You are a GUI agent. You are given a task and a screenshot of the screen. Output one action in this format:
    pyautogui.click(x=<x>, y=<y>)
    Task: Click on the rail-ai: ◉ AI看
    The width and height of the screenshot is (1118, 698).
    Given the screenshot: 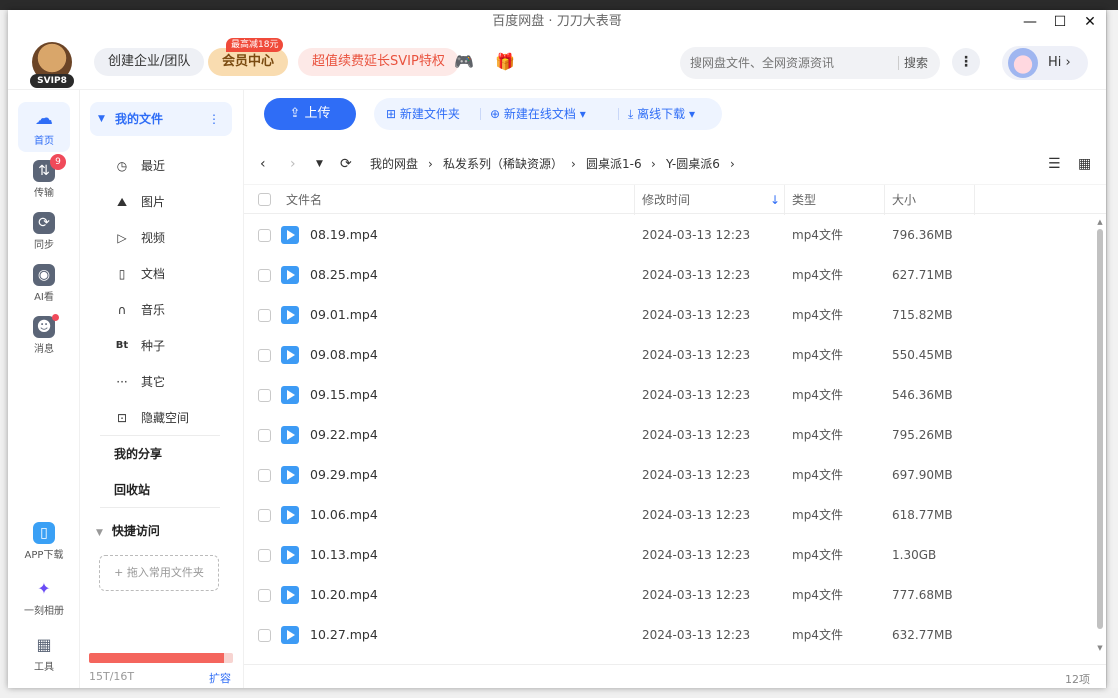 What is the action you would take?
    pyautogui.click(x=44, y=283)
    